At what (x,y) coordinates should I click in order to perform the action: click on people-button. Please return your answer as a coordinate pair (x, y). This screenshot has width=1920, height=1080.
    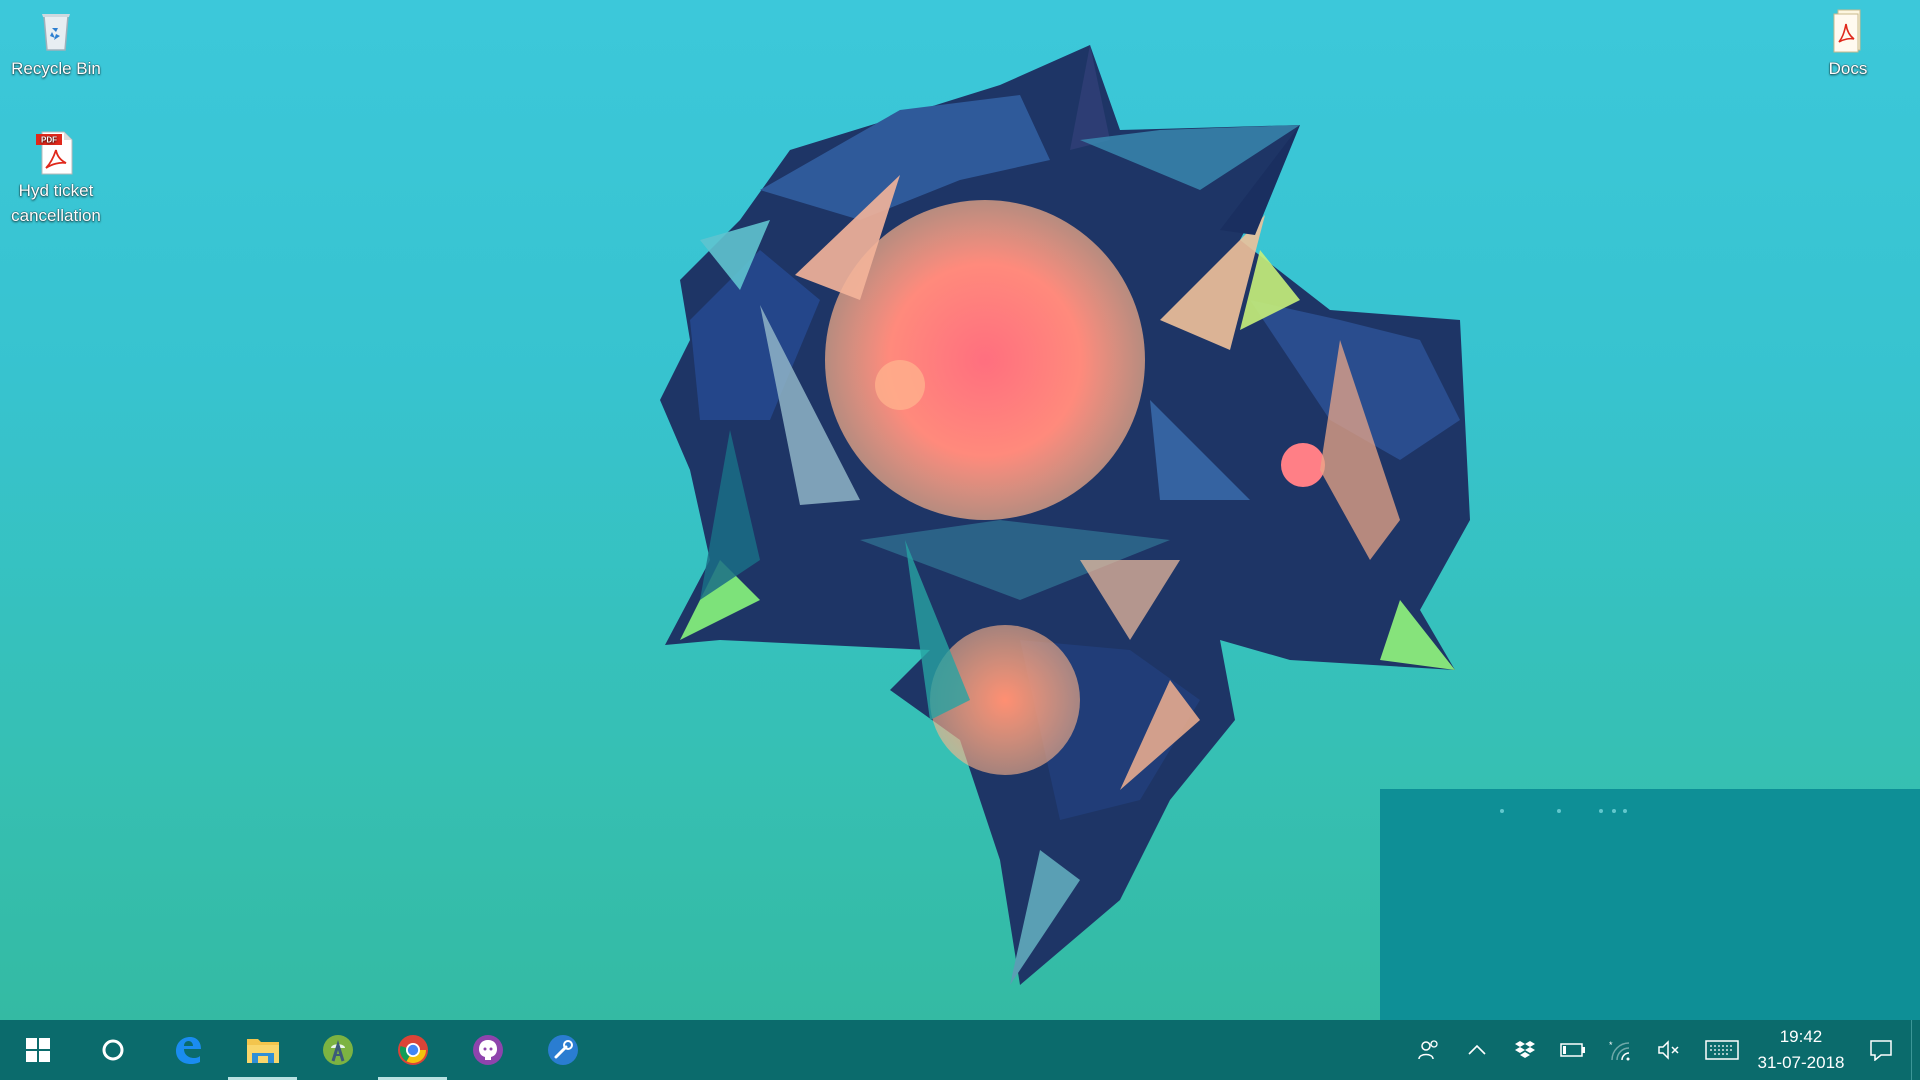
    Looking at the image, I should click on (1429, 1050).